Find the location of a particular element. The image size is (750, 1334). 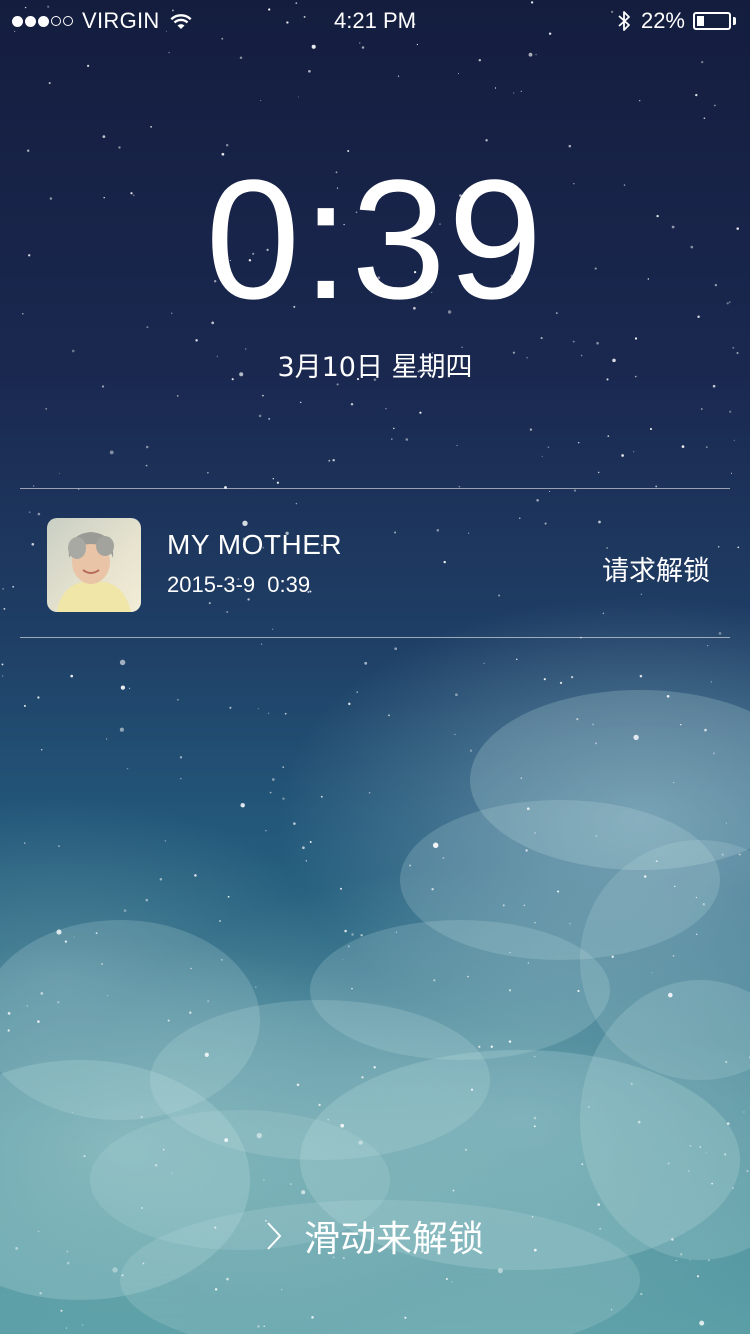

notification-timestamp: 2015-3-9 0:39 is located at coordinates (239, 584).